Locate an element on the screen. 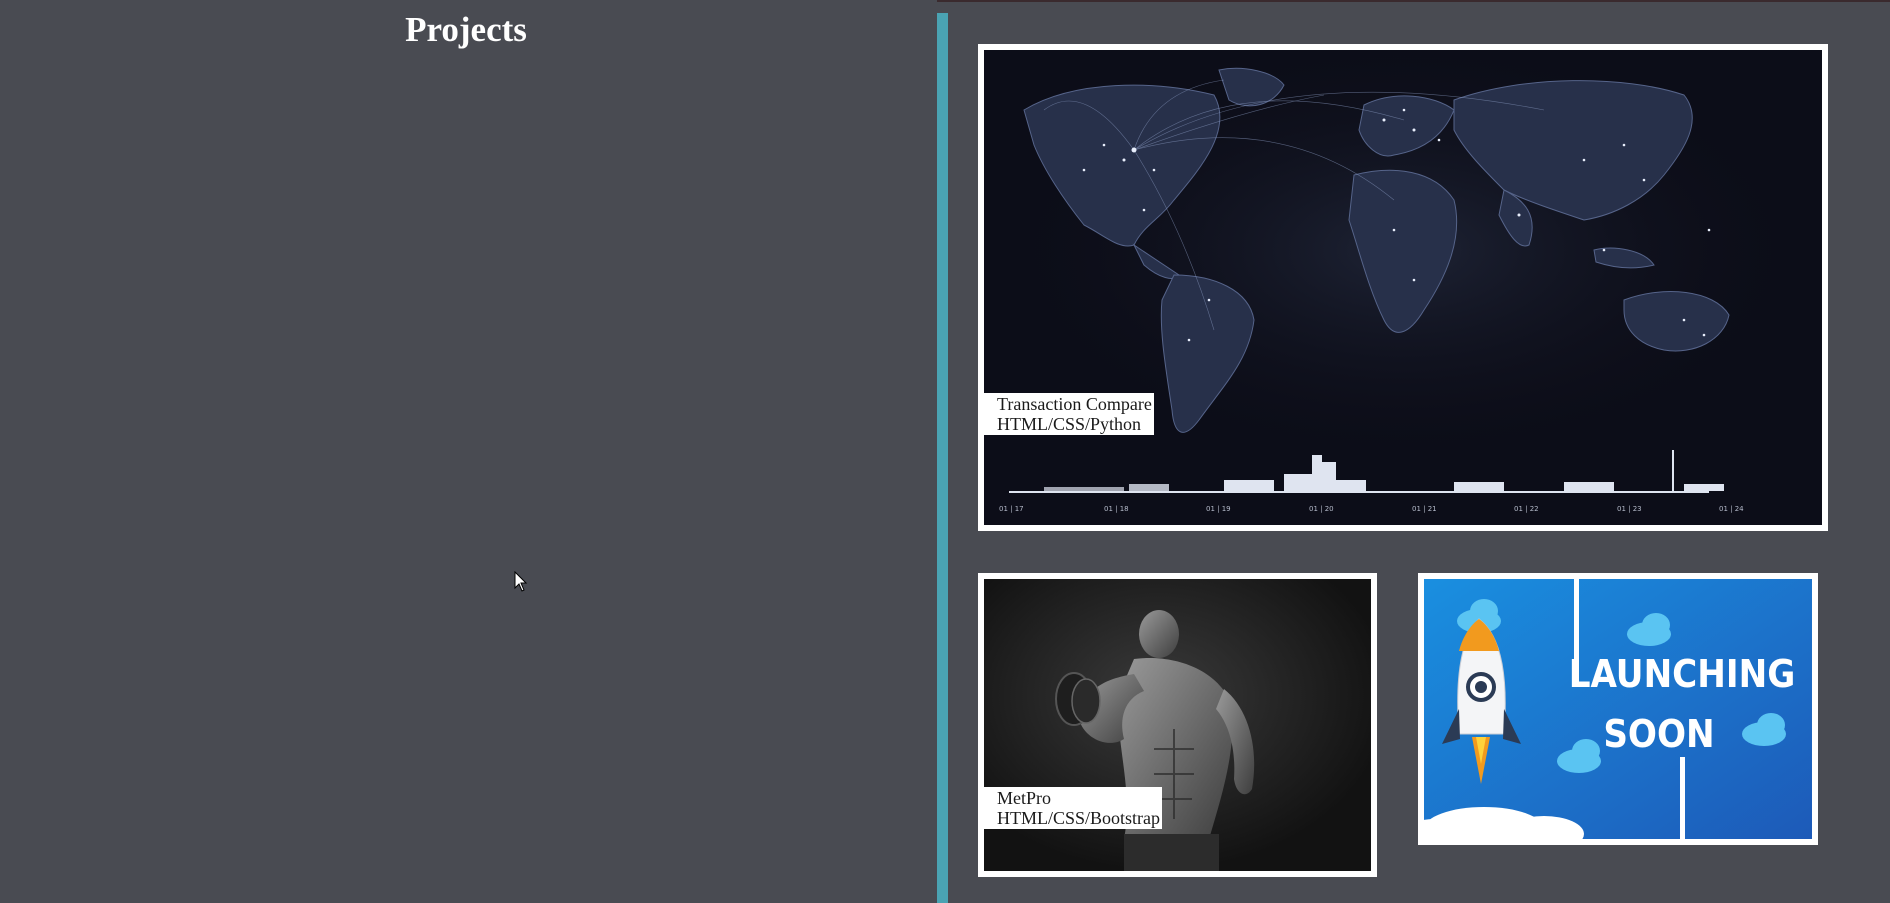 This screenshot has height=903, width=1890. project-caption: Transaction Compare HTML/CSS/Python is located at coordinates (1069, 414).